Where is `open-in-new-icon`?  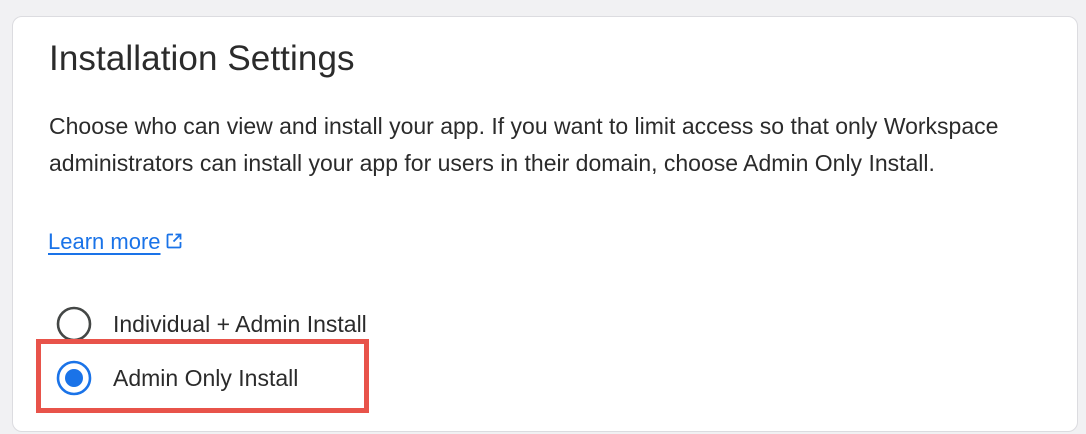 open-in-new-icon is located at coordinates (173, 241).